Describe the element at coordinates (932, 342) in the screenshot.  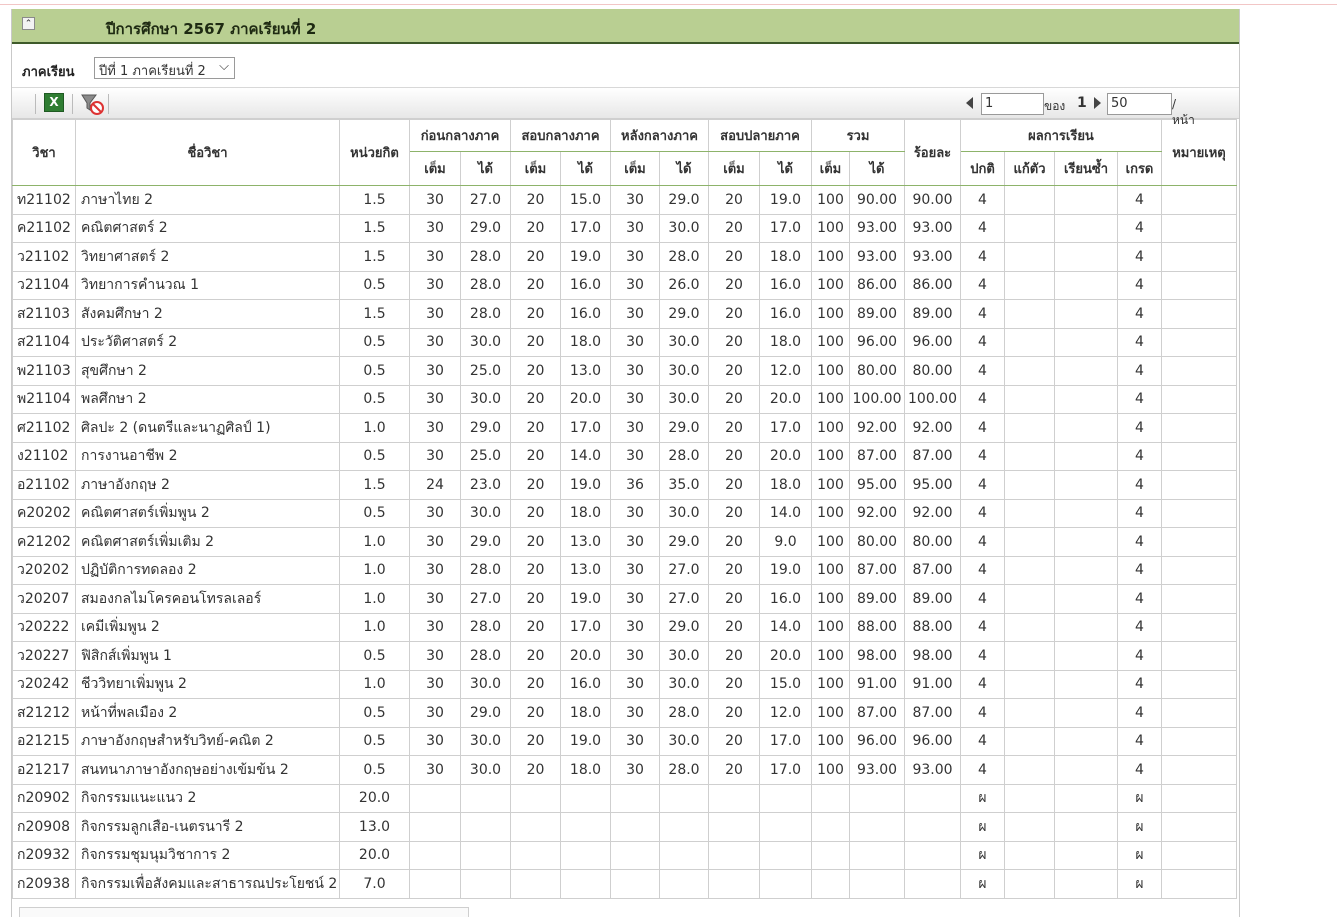
I see `cell-percent: 96.00` at that location.